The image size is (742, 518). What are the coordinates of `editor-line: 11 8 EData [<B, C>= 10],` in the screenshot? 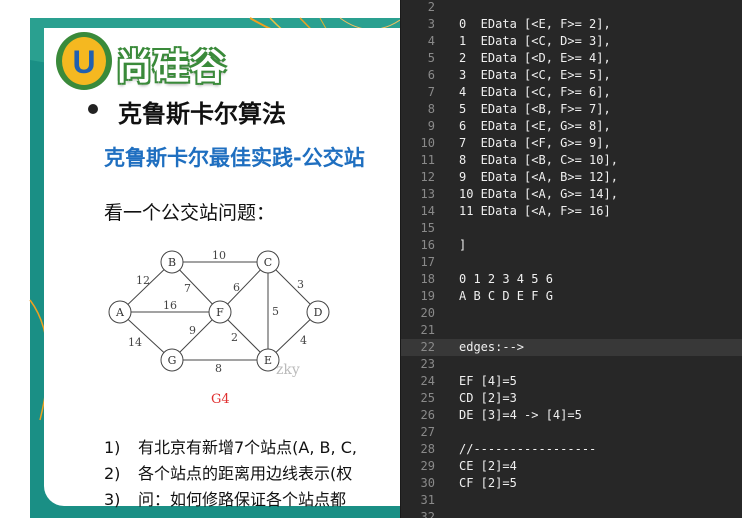 It's located at (571, 160).